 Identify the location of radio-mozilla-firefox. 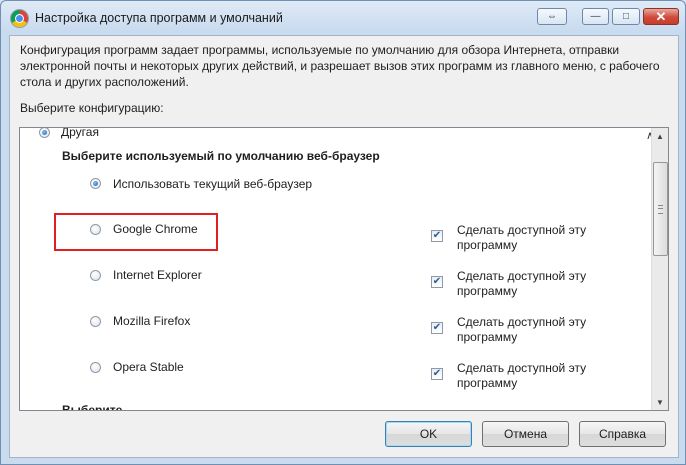
(95, 321).